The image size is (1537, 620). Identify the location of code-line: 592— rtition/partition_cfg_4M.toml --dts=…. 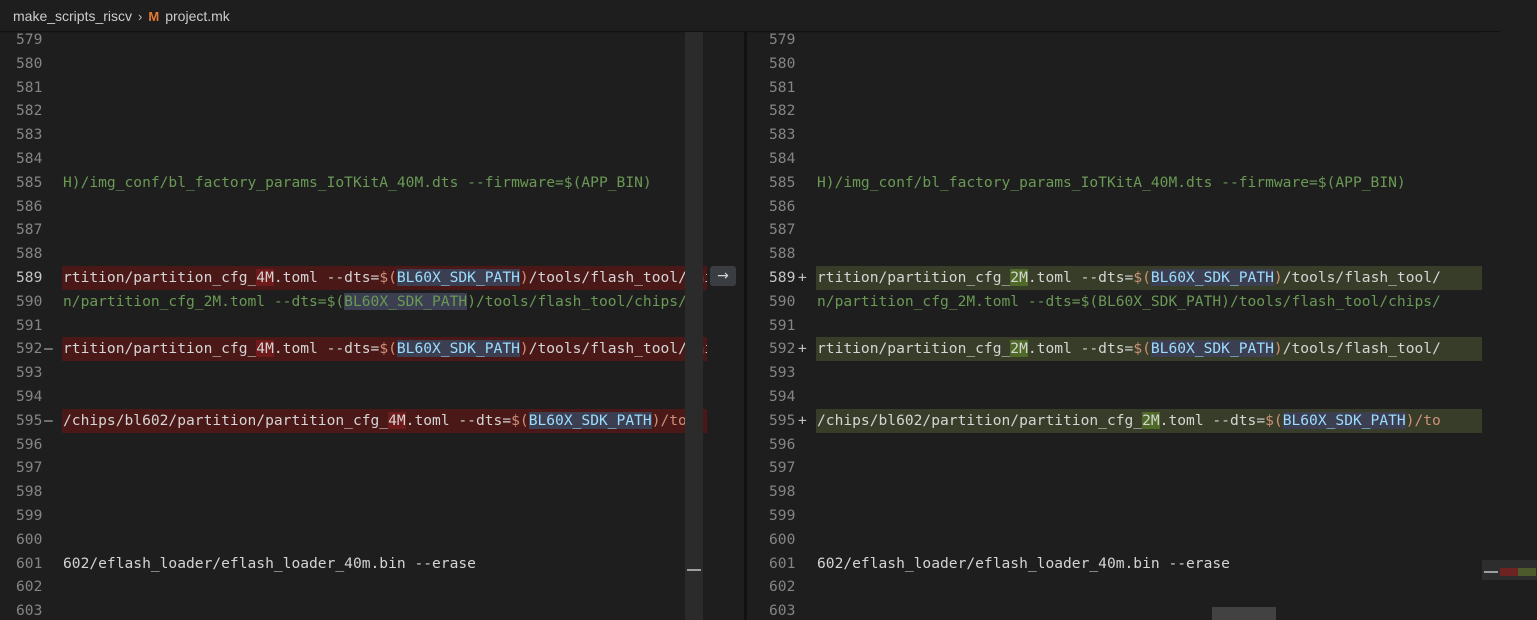
(353, 349).